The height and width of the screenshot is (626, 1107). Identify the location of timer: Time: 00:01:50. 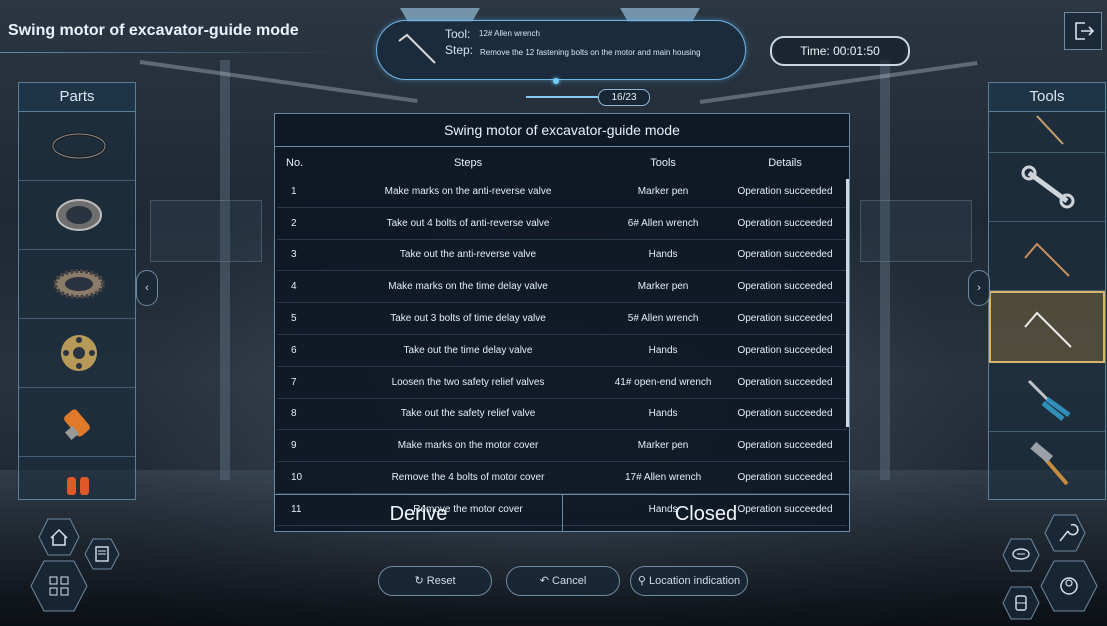
(840, 51).